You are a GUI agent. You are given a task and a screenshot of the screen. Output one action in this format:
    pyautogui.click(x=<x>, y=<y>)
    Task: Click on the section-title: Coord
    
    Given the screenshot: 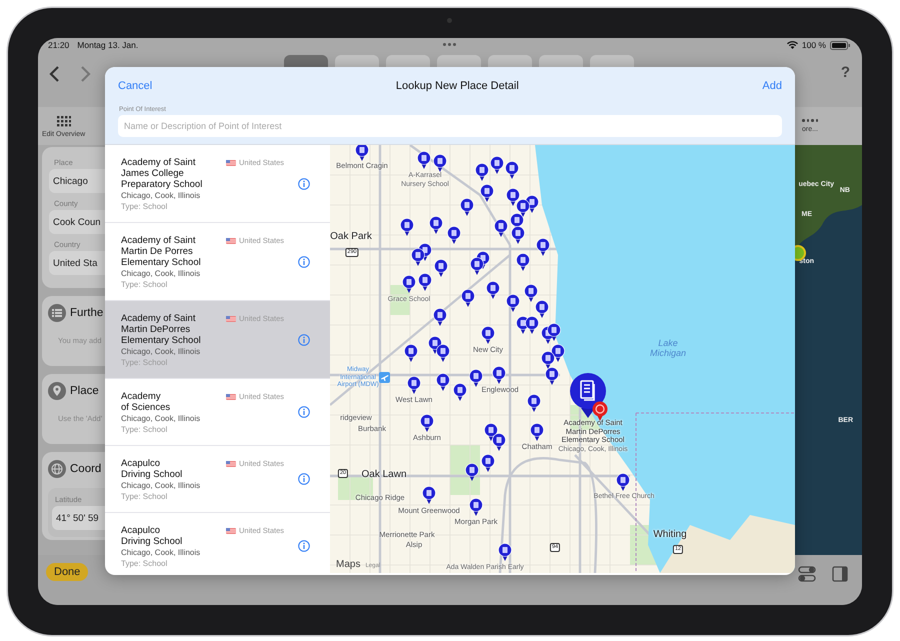 What is the action you would take?
    pyautogui.click(x=86, y=469)
    